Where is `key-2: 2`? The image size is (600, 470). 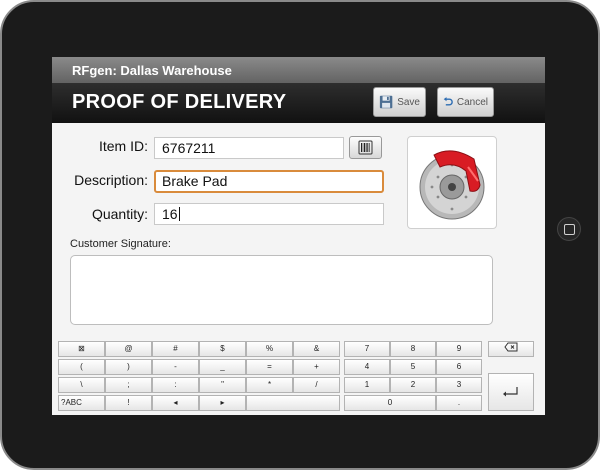
key-2: 2 is located at coordinates (413, 385).